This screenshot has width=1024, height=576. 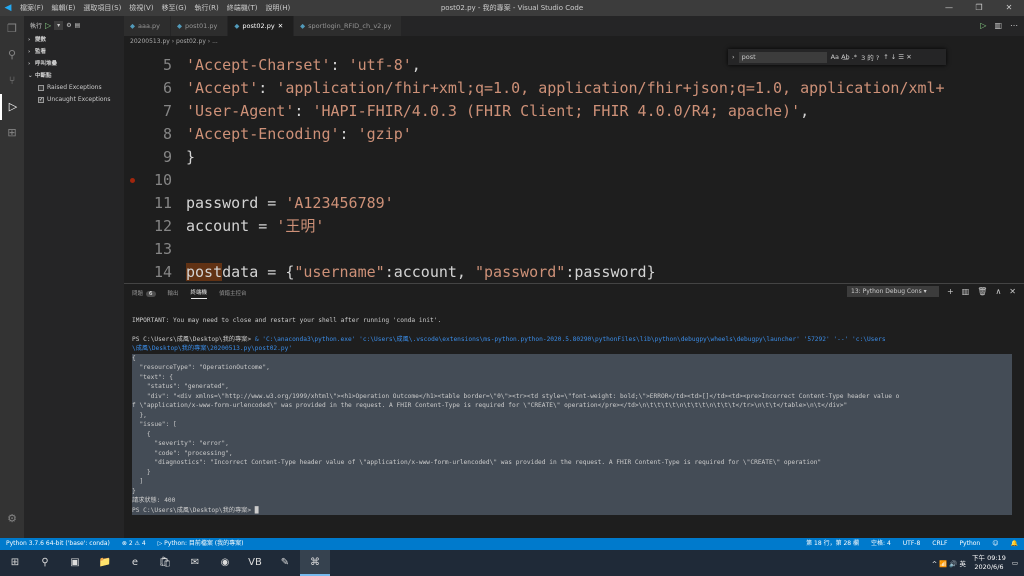 What do you see at coordinates (969, 544) in the screenshot?
I see `language-mode: Python` at bounding box center [969, 544].